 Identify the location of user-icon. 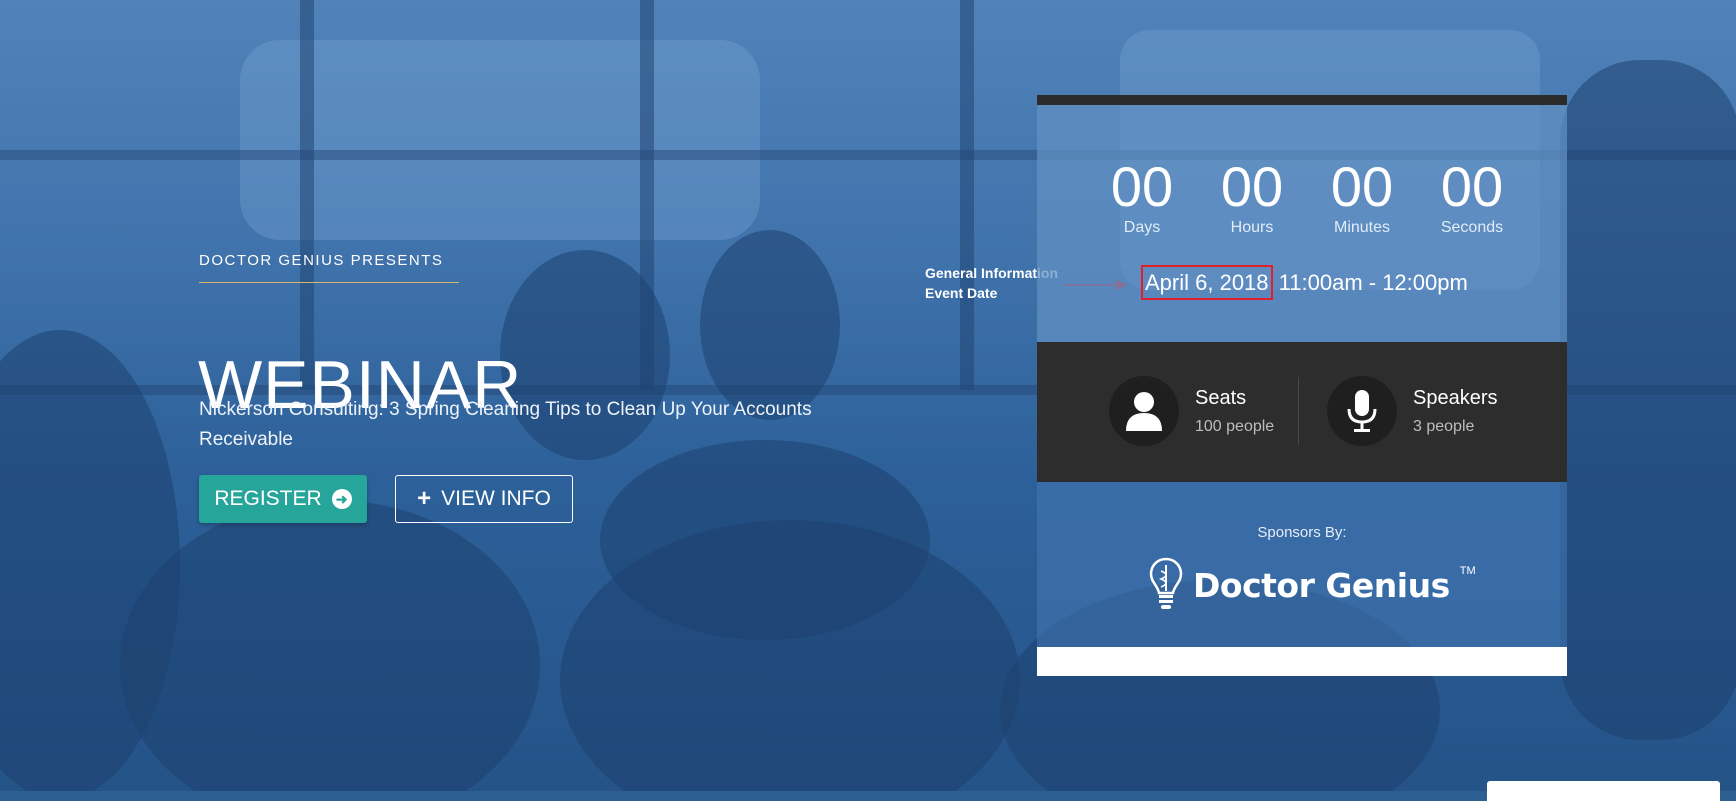
(1144, 411).